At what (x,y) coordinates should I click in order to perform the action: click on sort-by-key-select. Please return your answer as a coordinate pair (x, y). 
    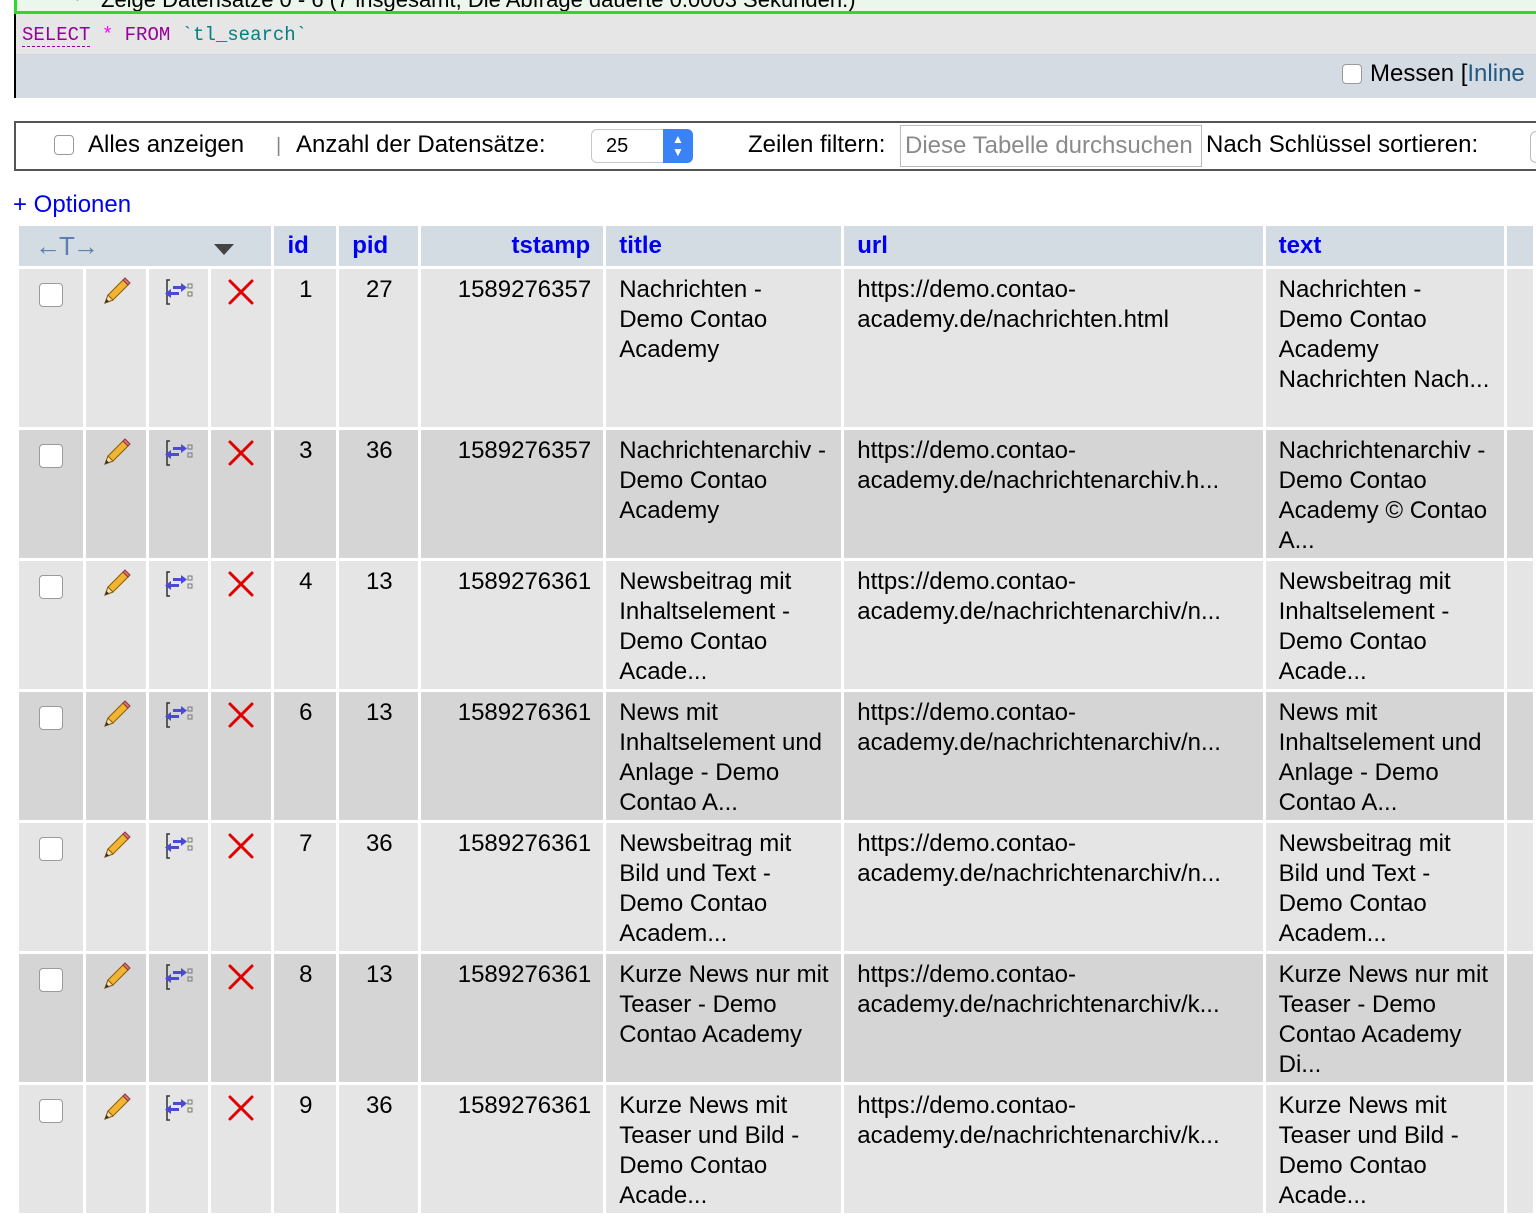
    Looking at the image, I should click on (1533, 147).